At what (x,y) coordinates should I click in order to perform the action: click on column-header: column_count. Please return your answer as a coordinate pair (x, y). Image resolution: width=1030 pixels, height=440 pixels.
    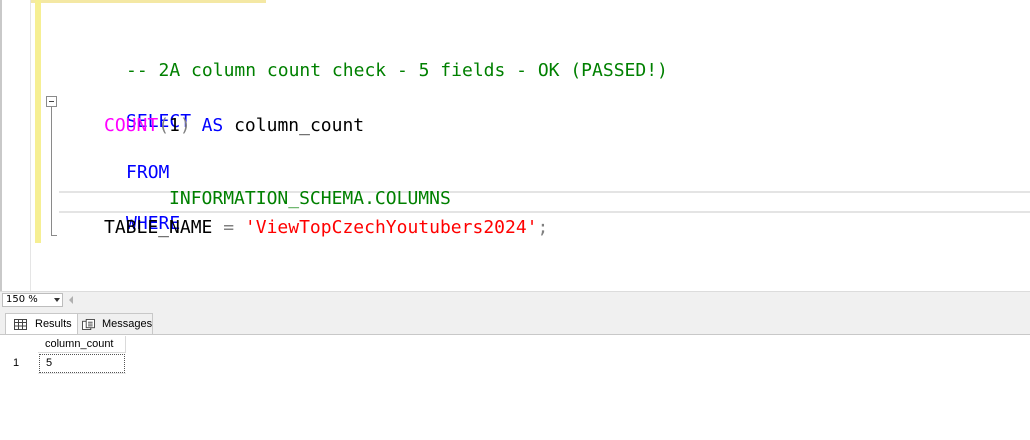
    Looking at the image, I should click on (82, 344).